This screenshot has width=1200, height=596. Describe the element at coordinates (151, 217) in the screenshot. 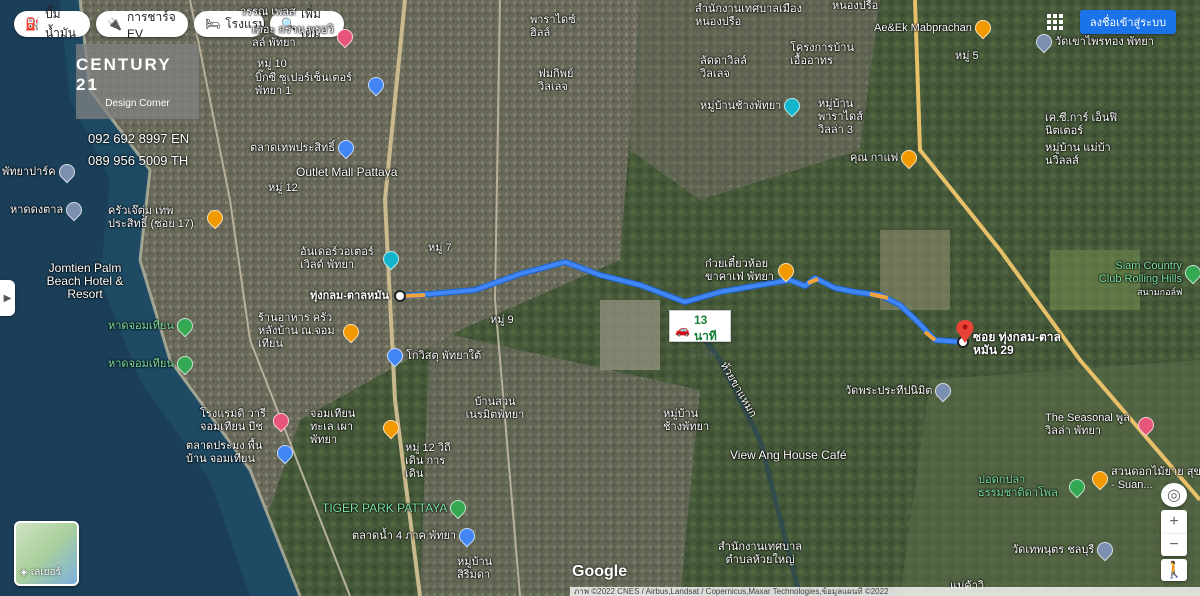

I see `place-label: ครัวเจ๊ตุ่ม เทพประสิทธิ์ (ซอย 17)` at that location.